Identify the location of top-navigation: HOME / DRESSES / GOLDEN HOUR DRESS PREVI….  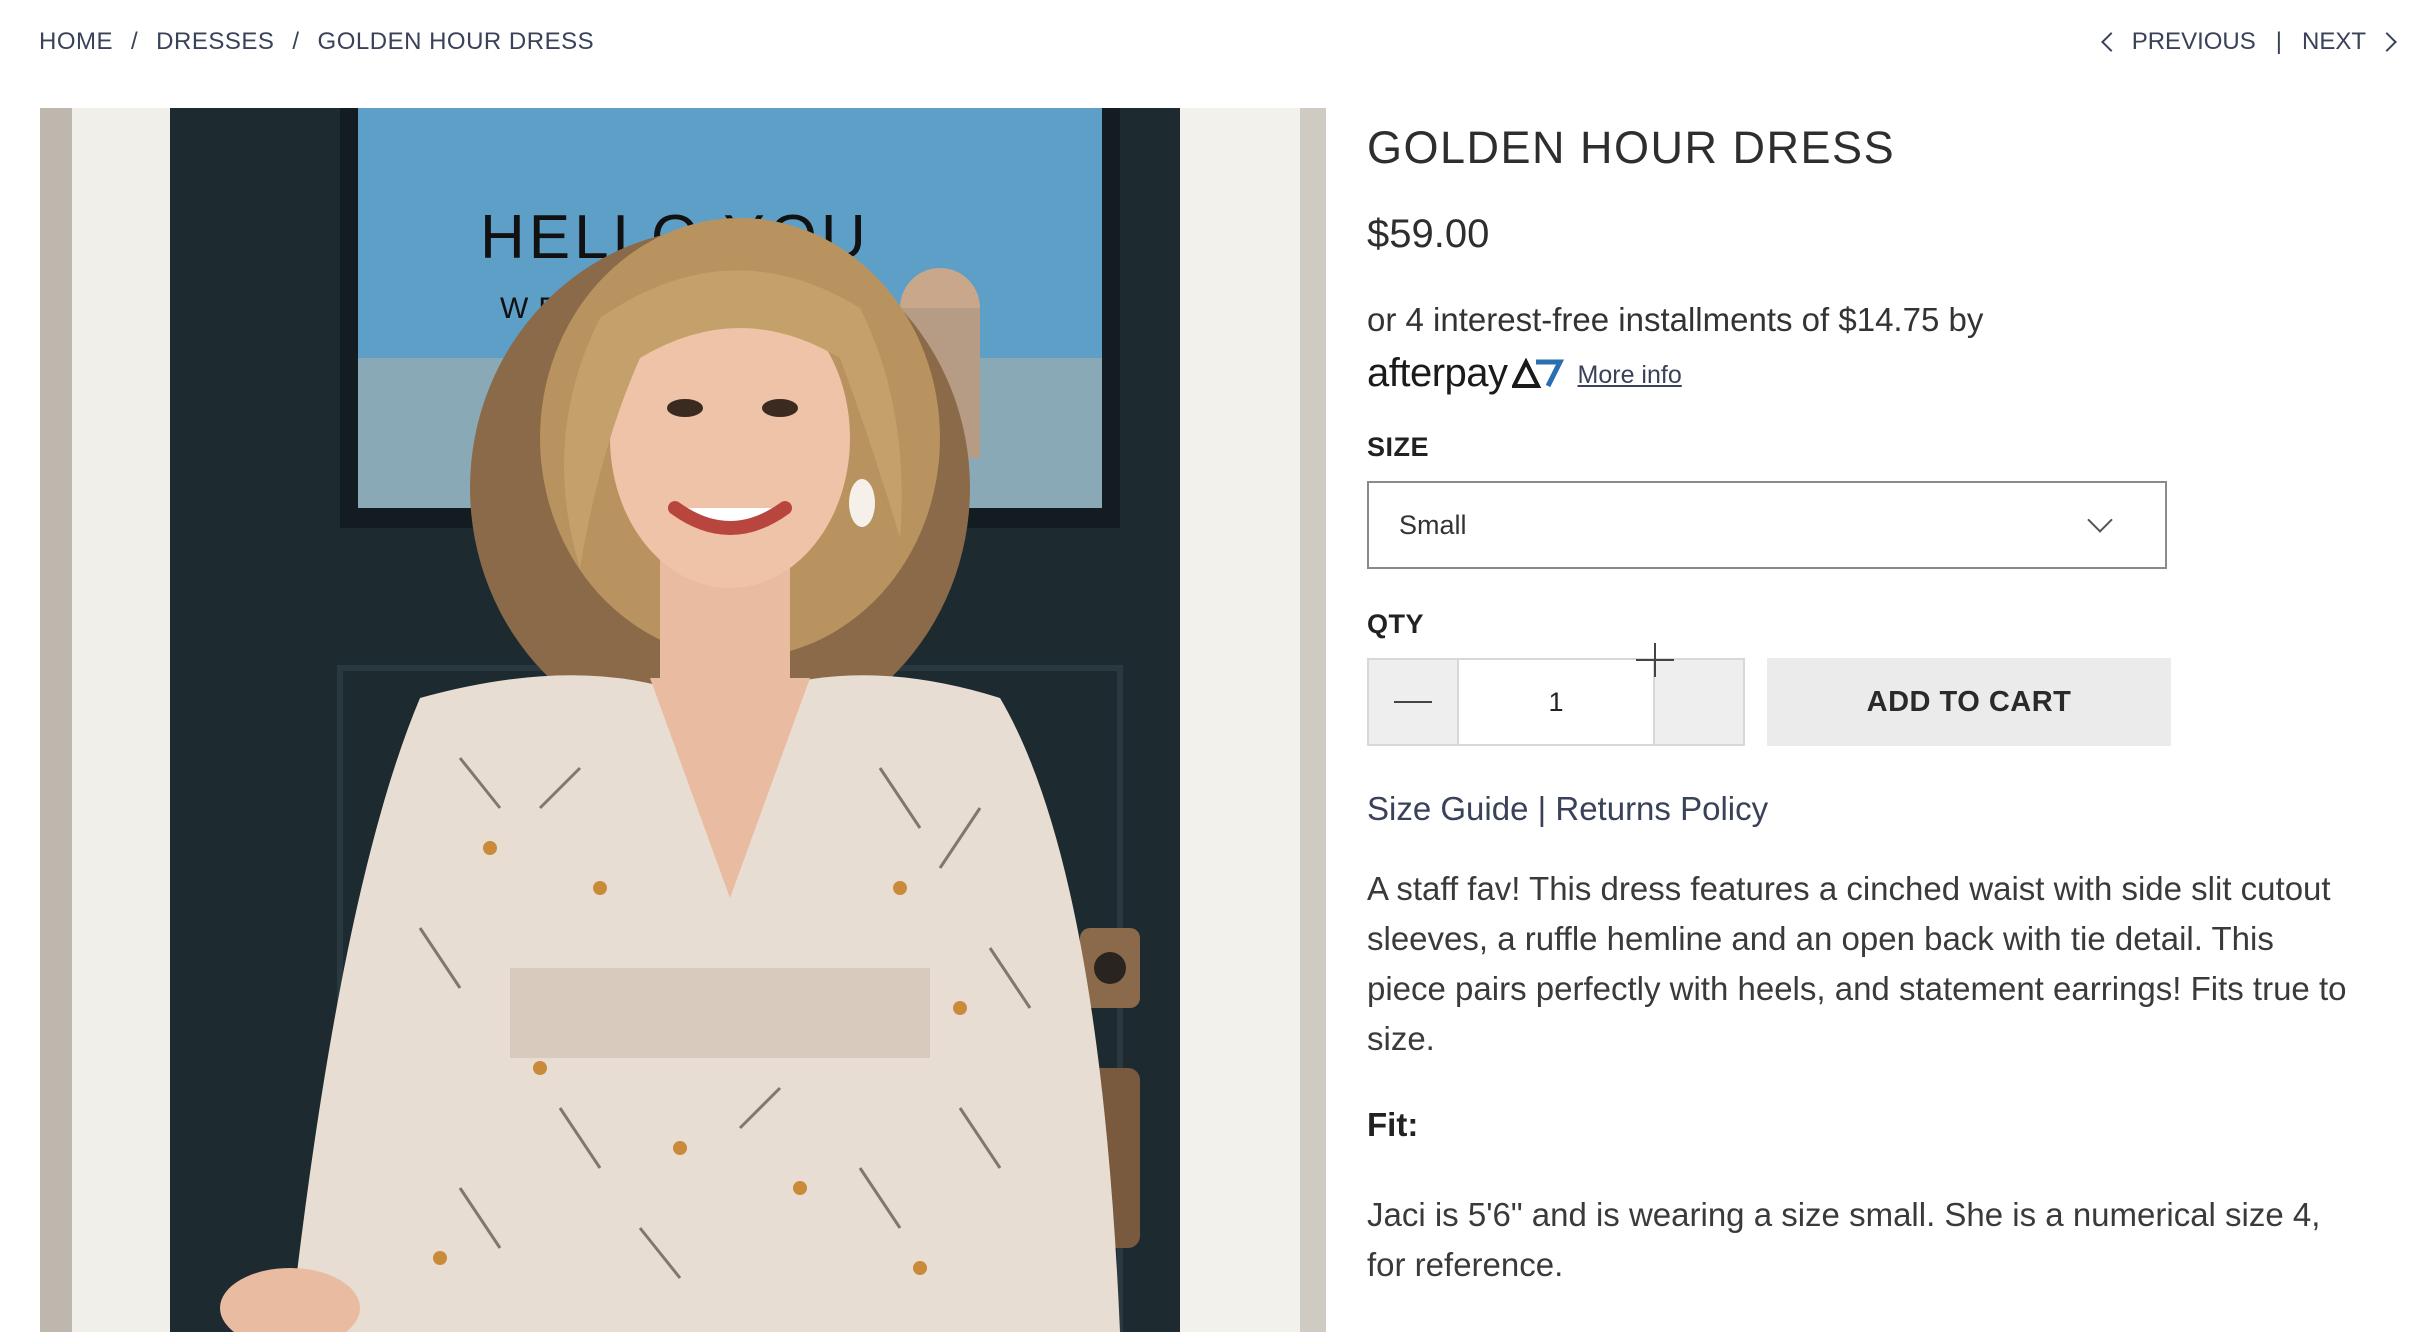
(1208, 45).